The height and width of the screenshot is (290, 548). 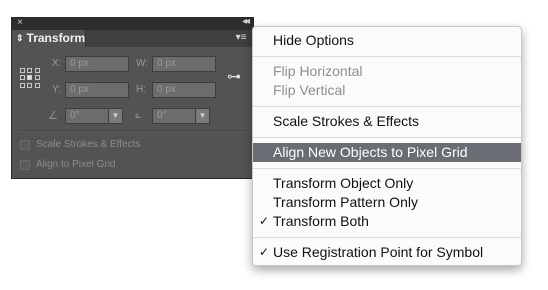 What do you see at coordinates (162, 115) in the screenshot?
I see `shear-value: 0°` at bounding box center [162, 115].